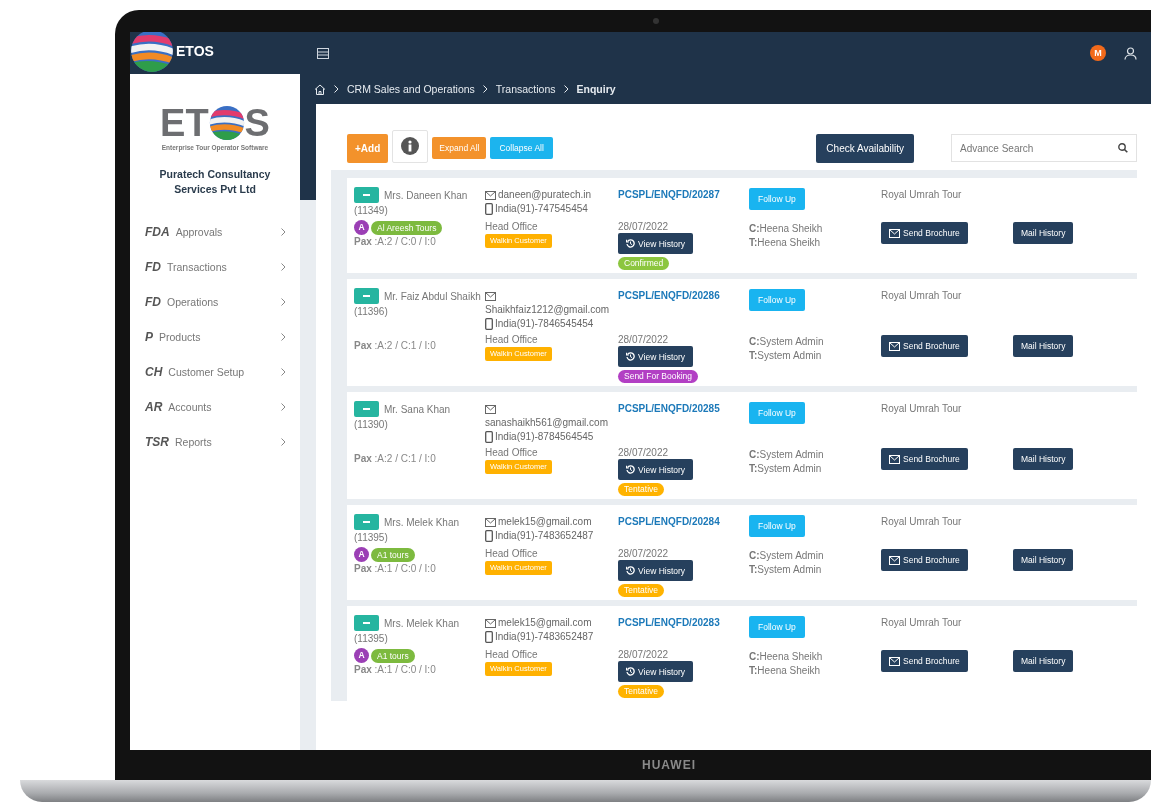  Describe the element at coordinates (257, 123) in the screenshot. I see `logo-text: S` at that location.